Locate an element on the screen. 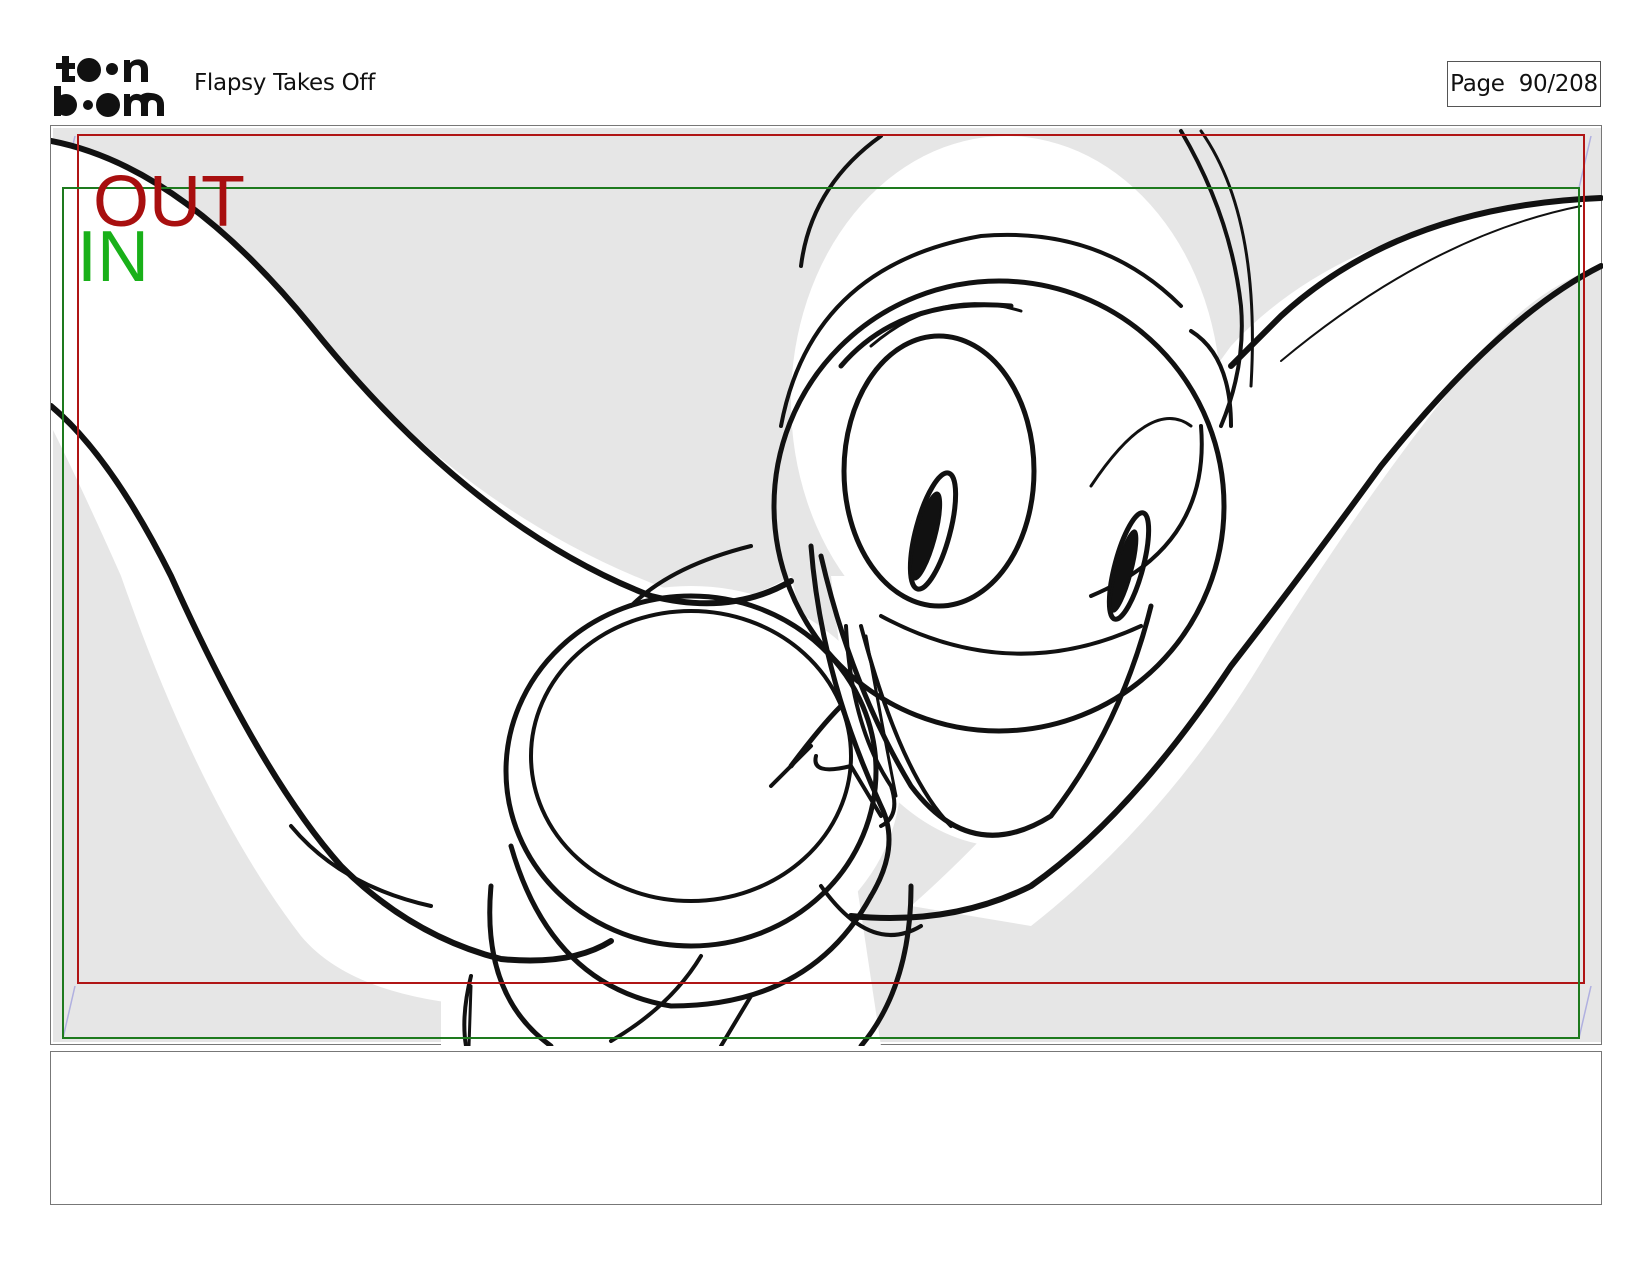 The width and height of the screenshot is (1650, 1275). page-label: Page is located at coordinates (1477, 84).